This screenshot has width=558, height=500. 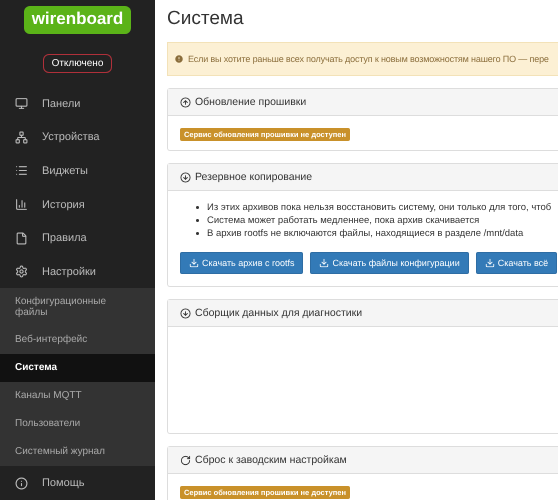 I want to click on nav-item: Правила, so click(x=77, y=238).